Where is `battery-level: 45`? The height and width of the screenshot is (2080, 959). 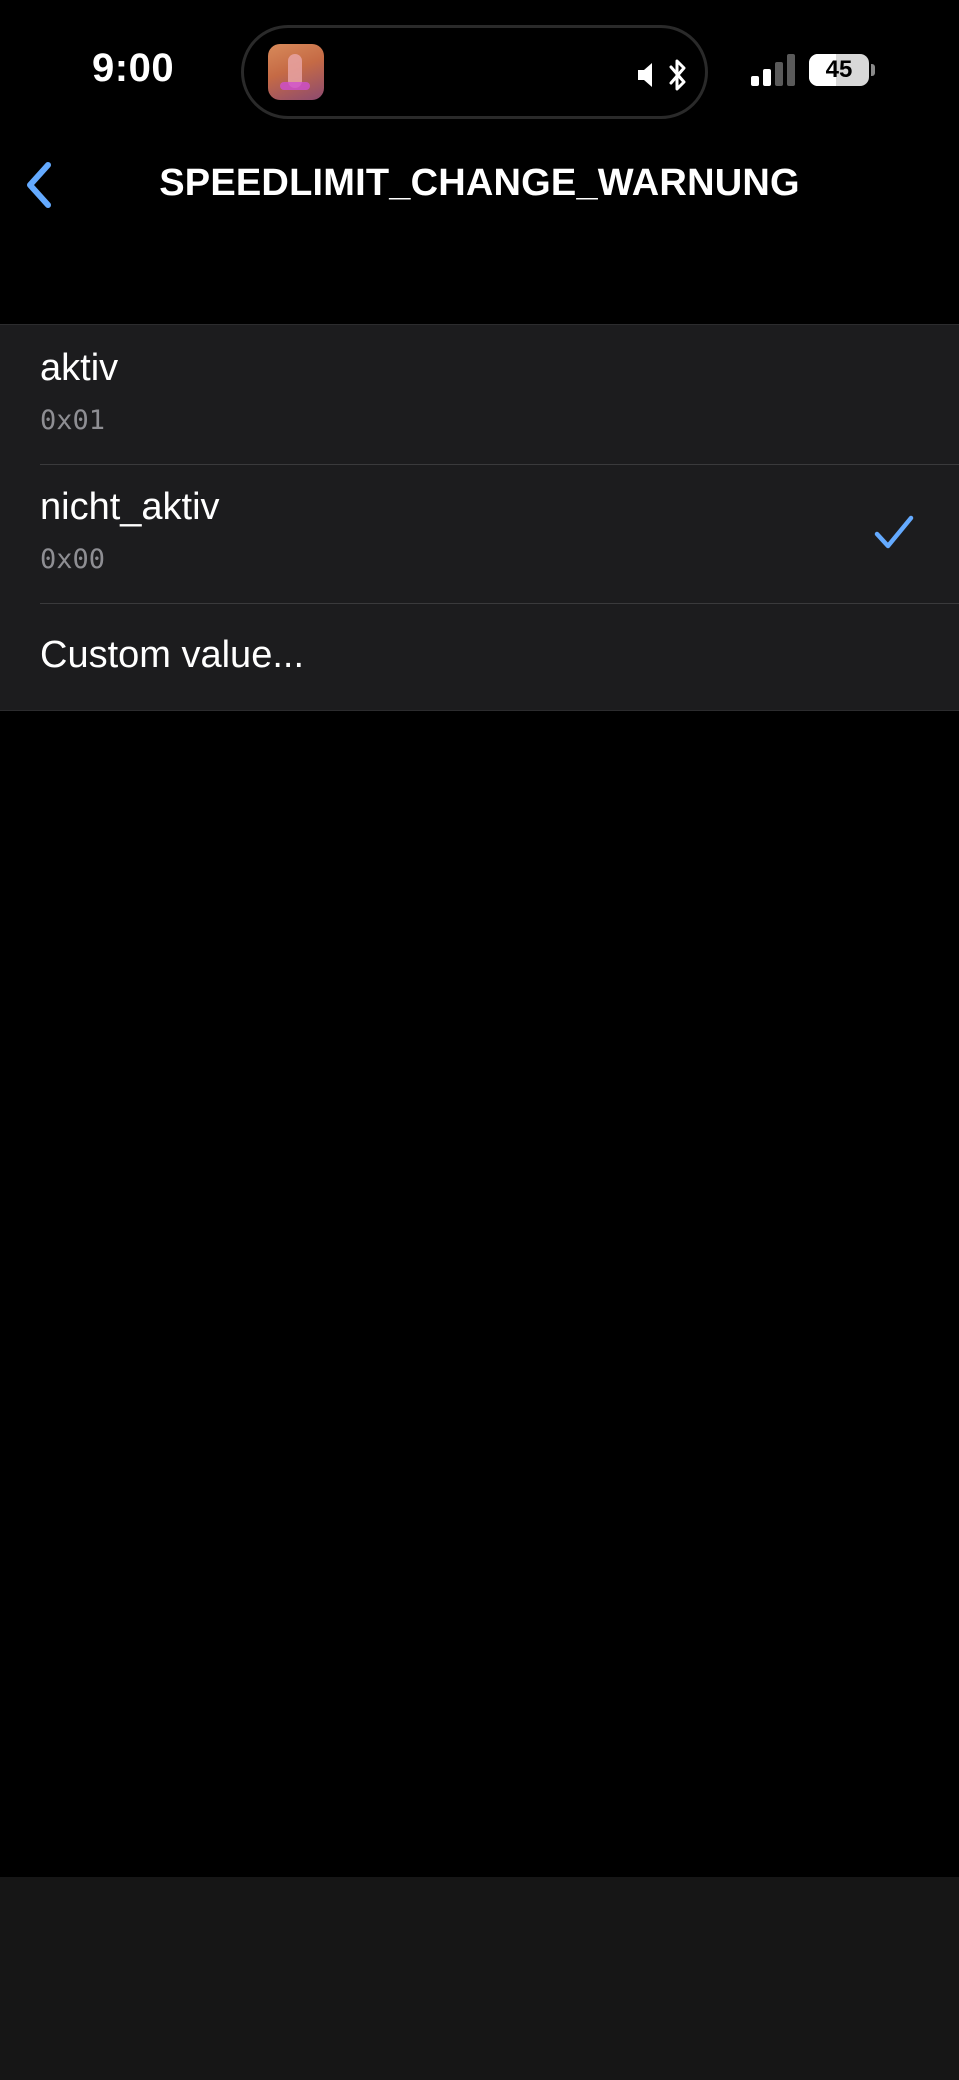 battery-level: 45 is located at coordinates (839, 69).